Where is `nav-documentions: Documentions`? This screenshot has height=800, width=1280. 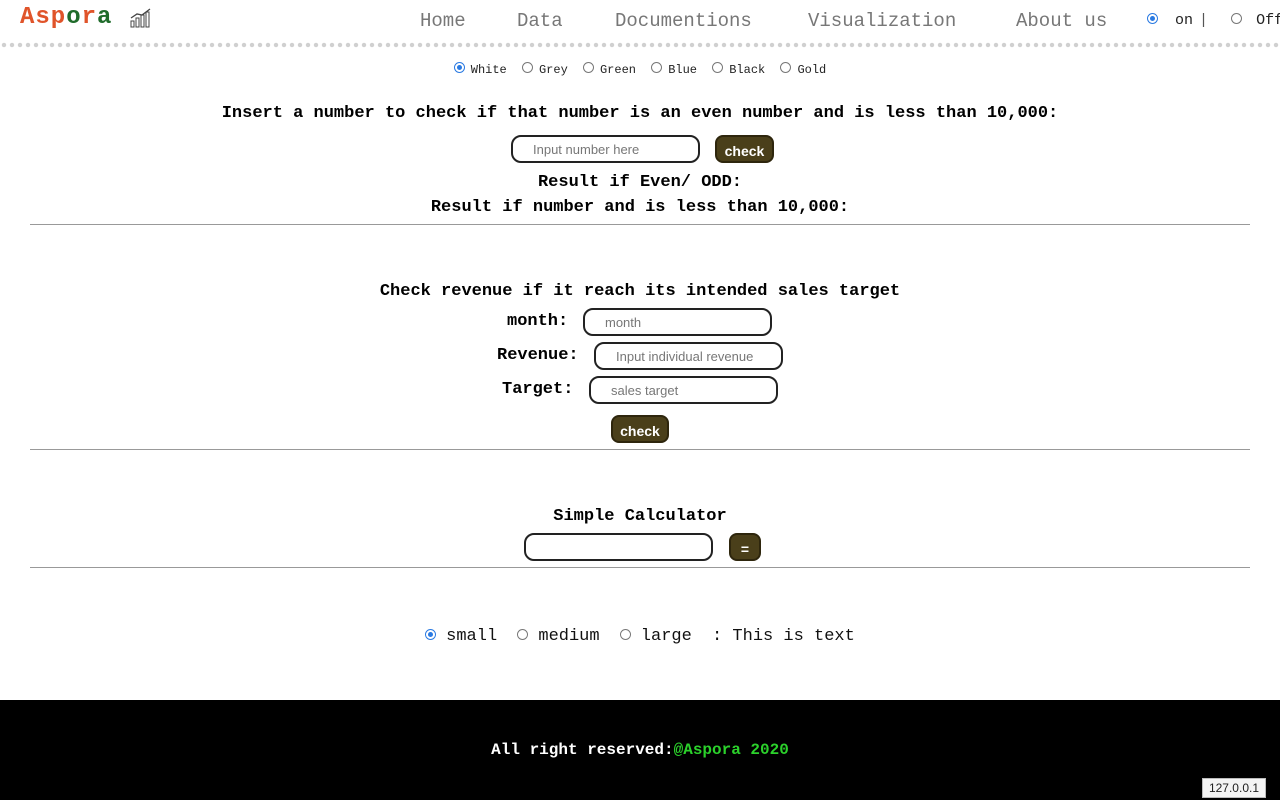
nav-documentions: Documentions is located at coordinates (683, 21).